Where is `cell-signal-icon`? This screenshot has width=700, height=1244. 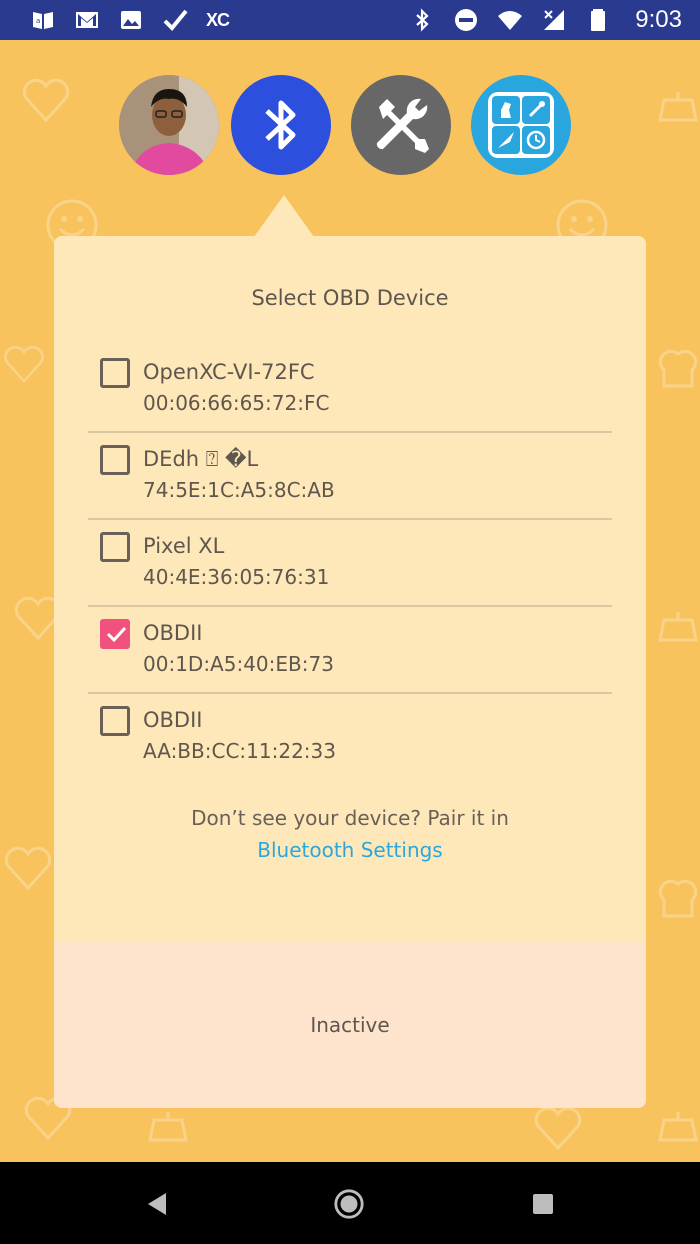
cell-signal-icon is located at coordinates (554, 20).